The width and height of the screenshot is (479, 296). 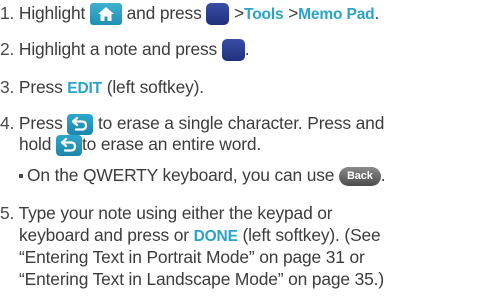 I want to click on step-text: and press, so click(x=164, y=13).